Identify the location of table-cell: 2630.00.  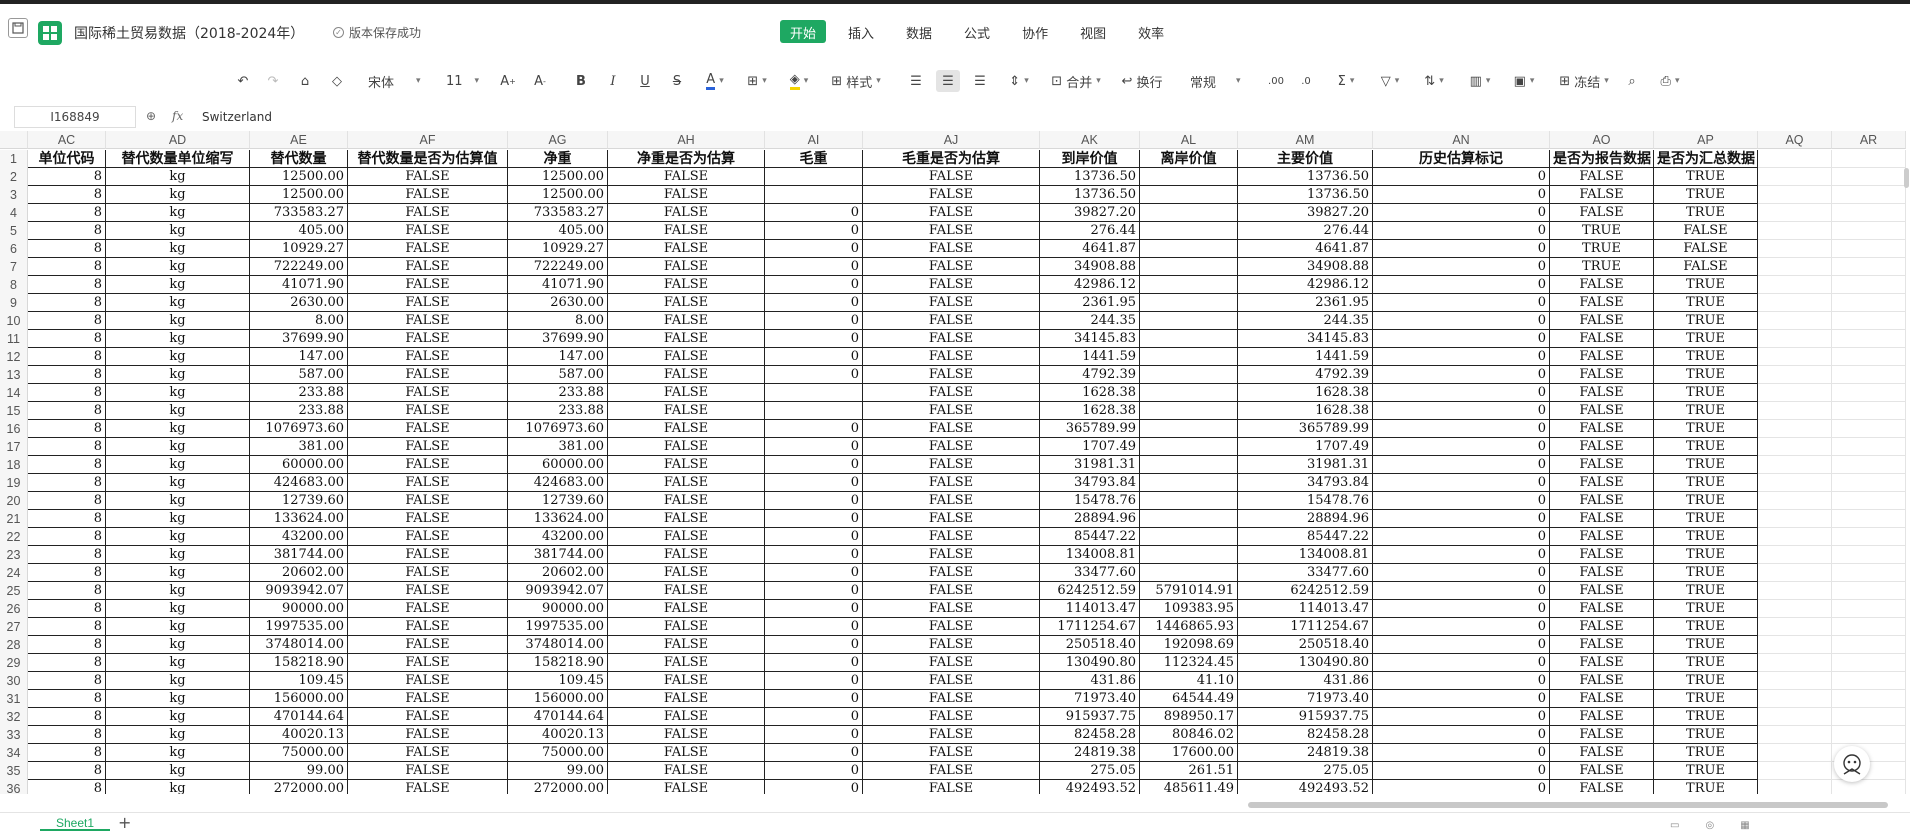
(299, 303).